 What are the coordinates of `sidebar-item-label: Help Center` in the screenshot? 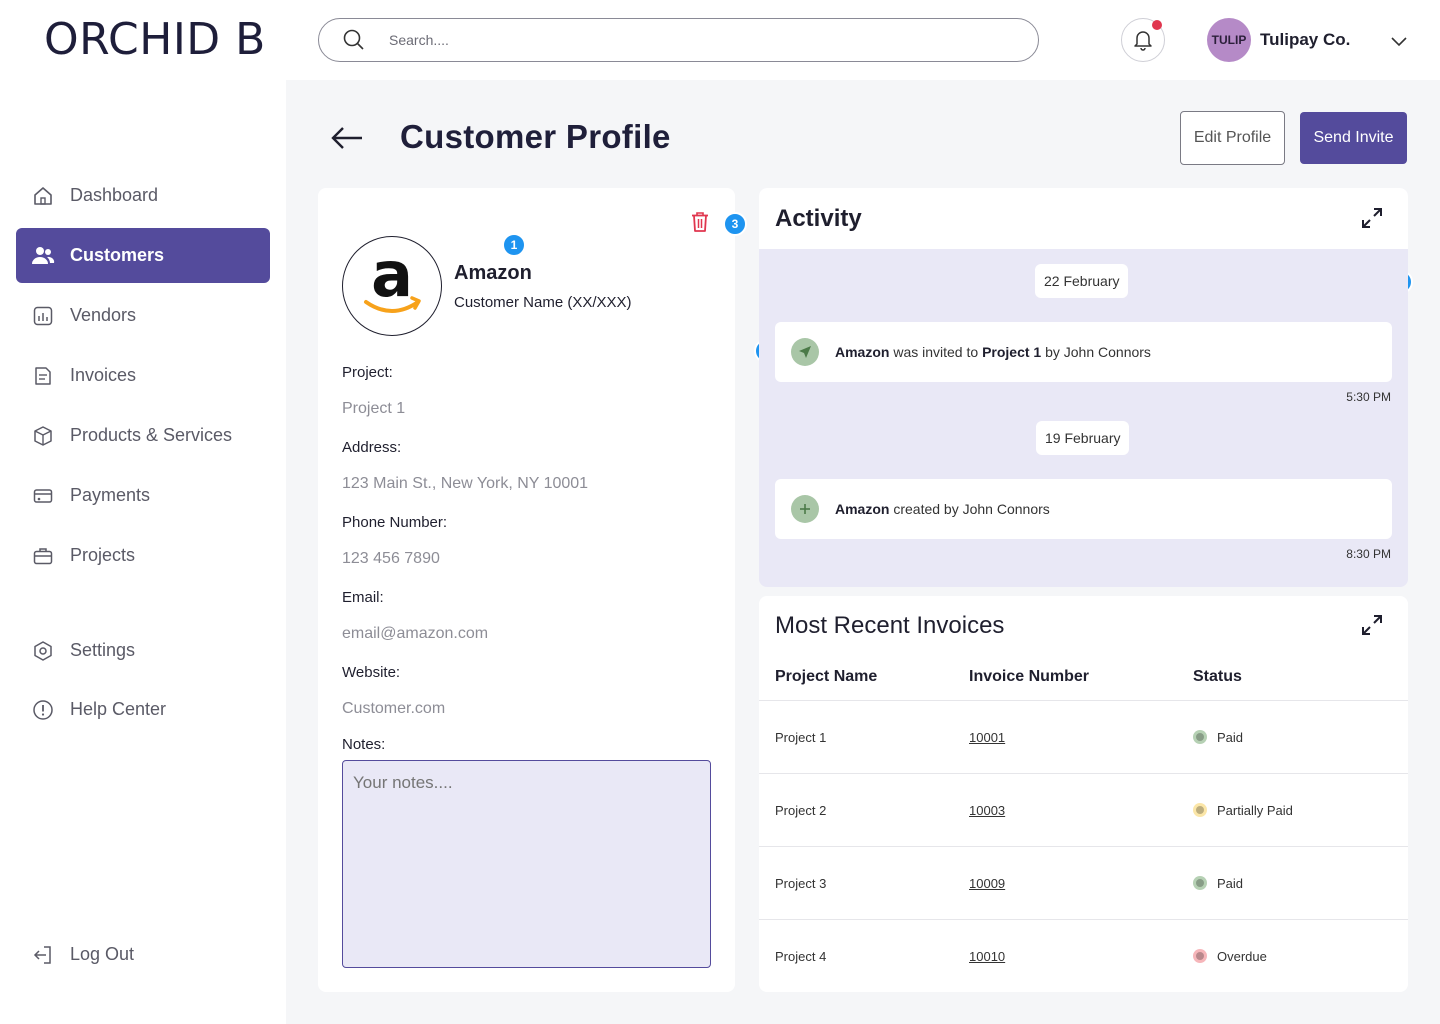 It's located at (118, 709).